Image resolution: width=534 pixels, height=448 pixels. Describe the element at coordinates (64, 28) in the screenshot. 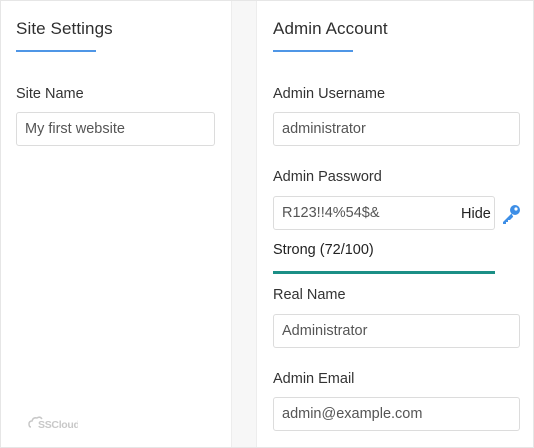

I see `site-settings-title: Site Settings` at that location.